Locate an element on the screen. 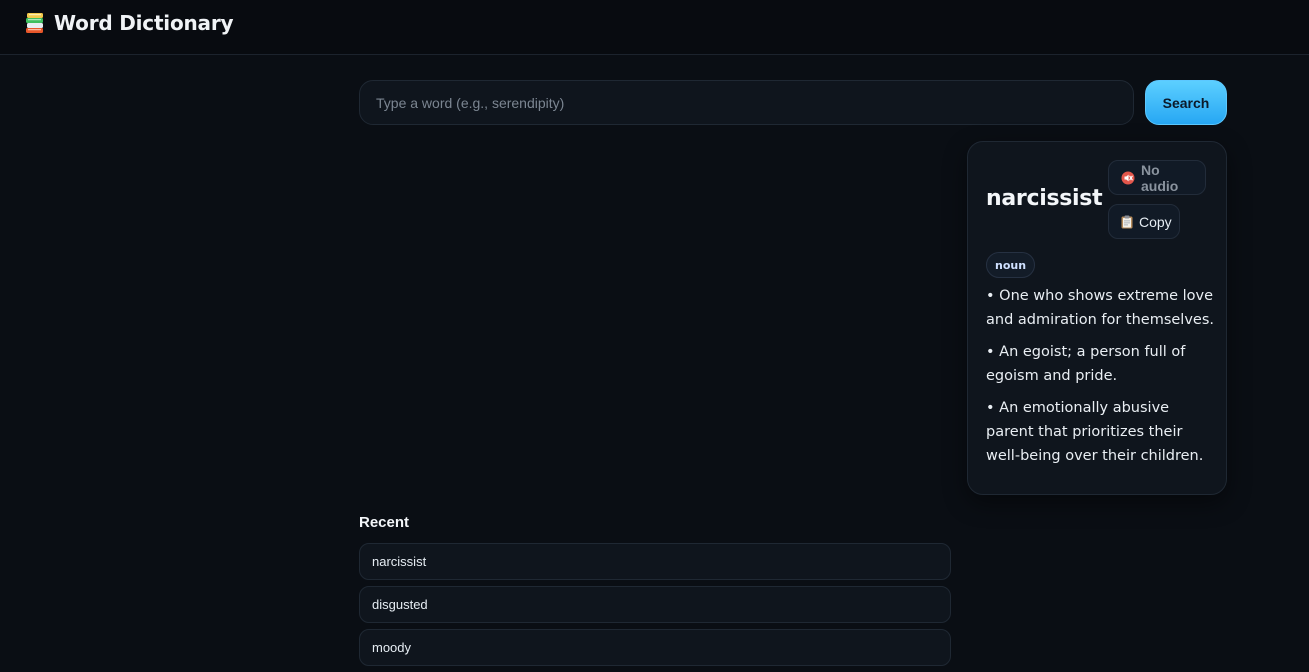 The image size is (1309, 672). copy-button: Copy is located at coordinates (1144, 221).